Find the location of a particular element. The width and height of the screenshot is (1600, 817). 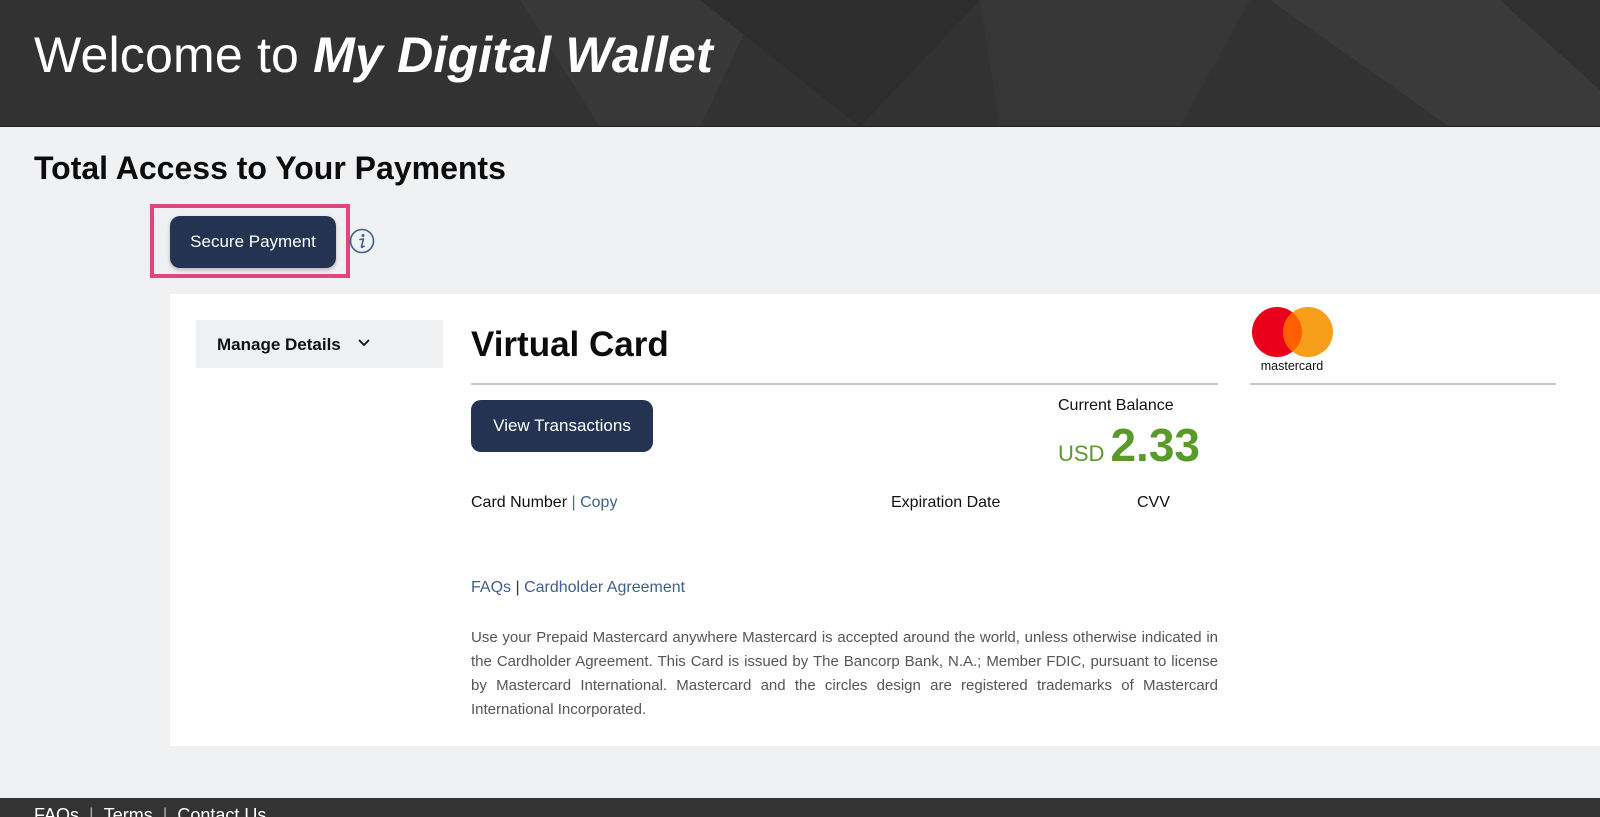

mastercard-logo: mastercard is located at coordinates (1292, 340).